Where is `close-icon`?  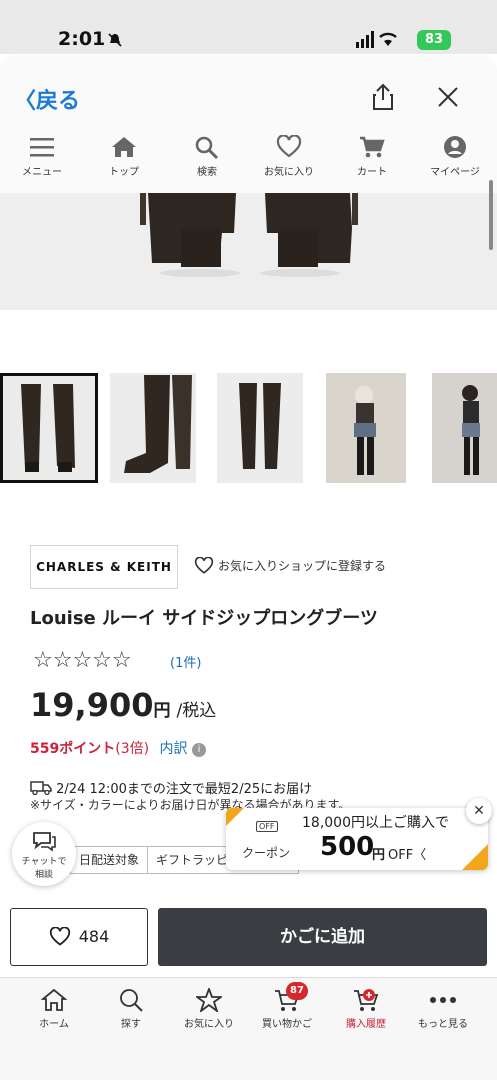
close-icon is located at coordinates (448, 97).